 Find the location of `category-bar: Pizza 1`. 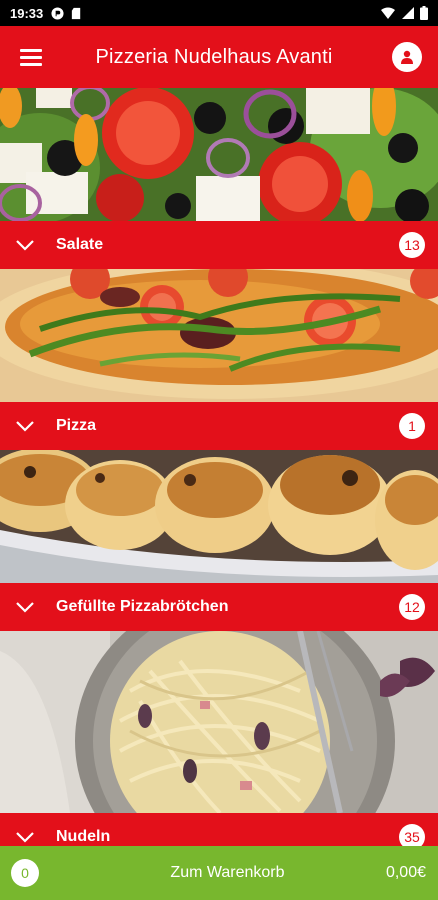

category-bar: Pizza 1 is located at coordinates (219, 426).